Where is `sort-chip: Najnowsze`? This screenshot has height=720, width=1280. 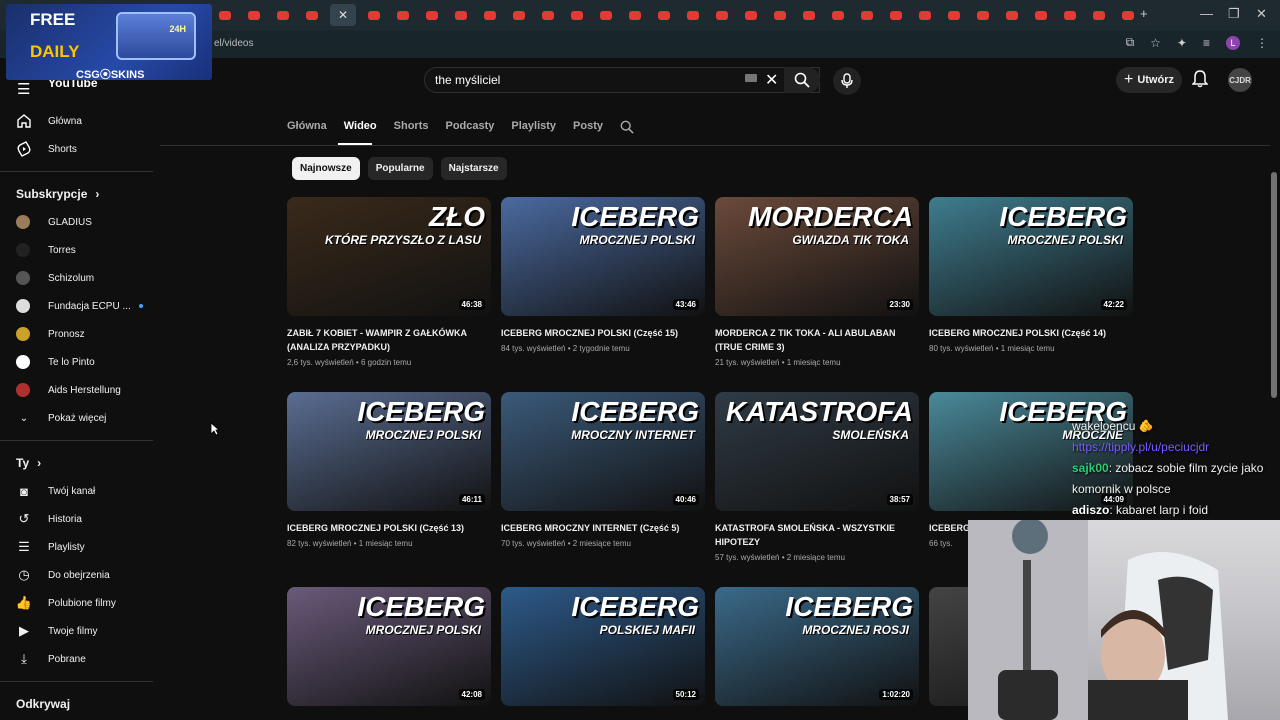 sort-chip: Najnowsze is located at coordinates (326, 168).